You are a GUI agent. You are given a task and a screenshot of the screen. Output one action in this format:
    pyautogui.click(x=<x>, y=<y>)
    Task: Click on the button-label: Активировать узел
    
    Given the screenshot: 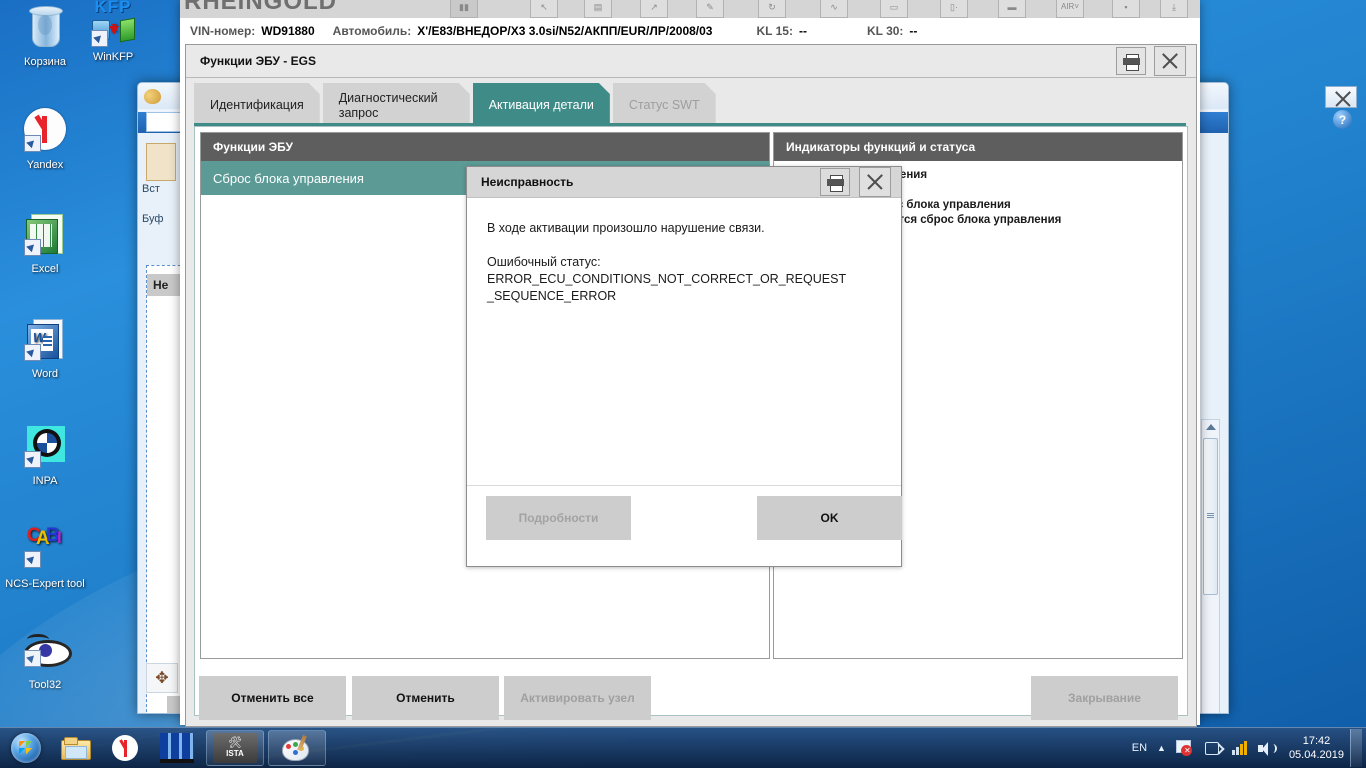 What is the action you would take?
    pyautogui.click(x=577, y=698)
    